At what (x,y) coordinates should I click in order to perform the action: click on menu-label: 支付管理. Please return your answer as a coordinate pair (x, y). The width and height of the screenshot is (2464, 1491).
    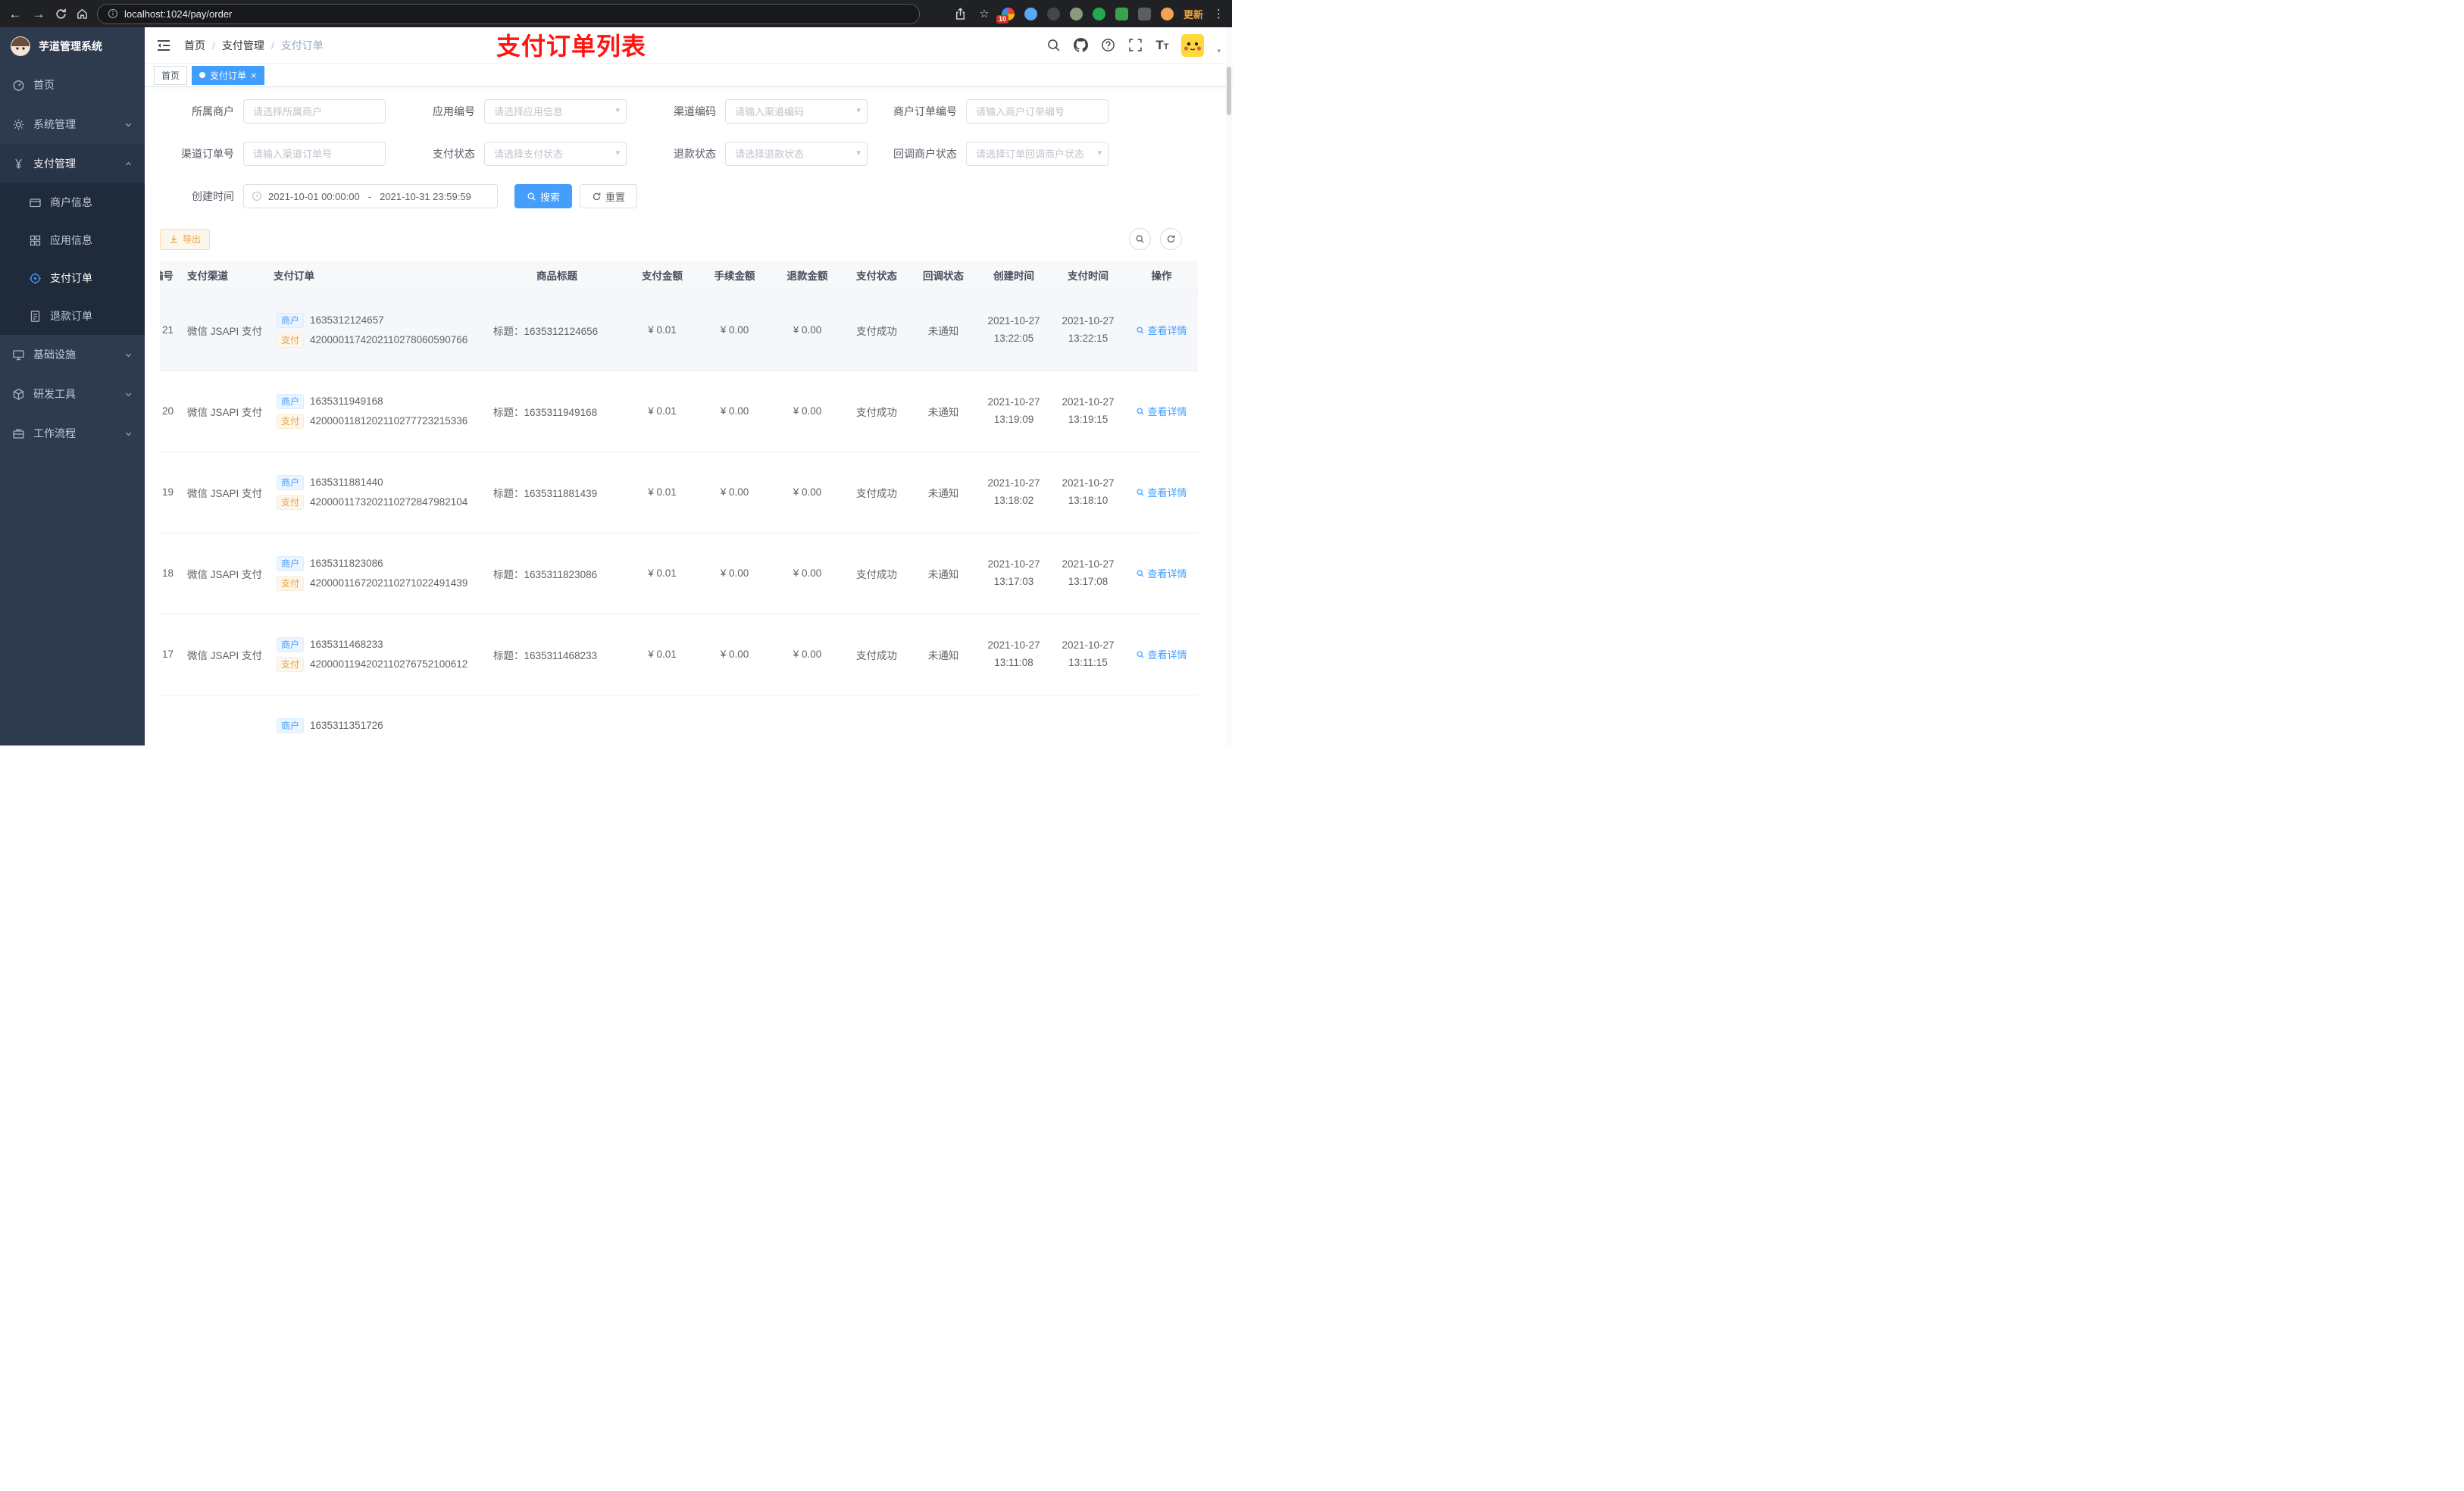
    Looking at the image, I should click on (54, 164).